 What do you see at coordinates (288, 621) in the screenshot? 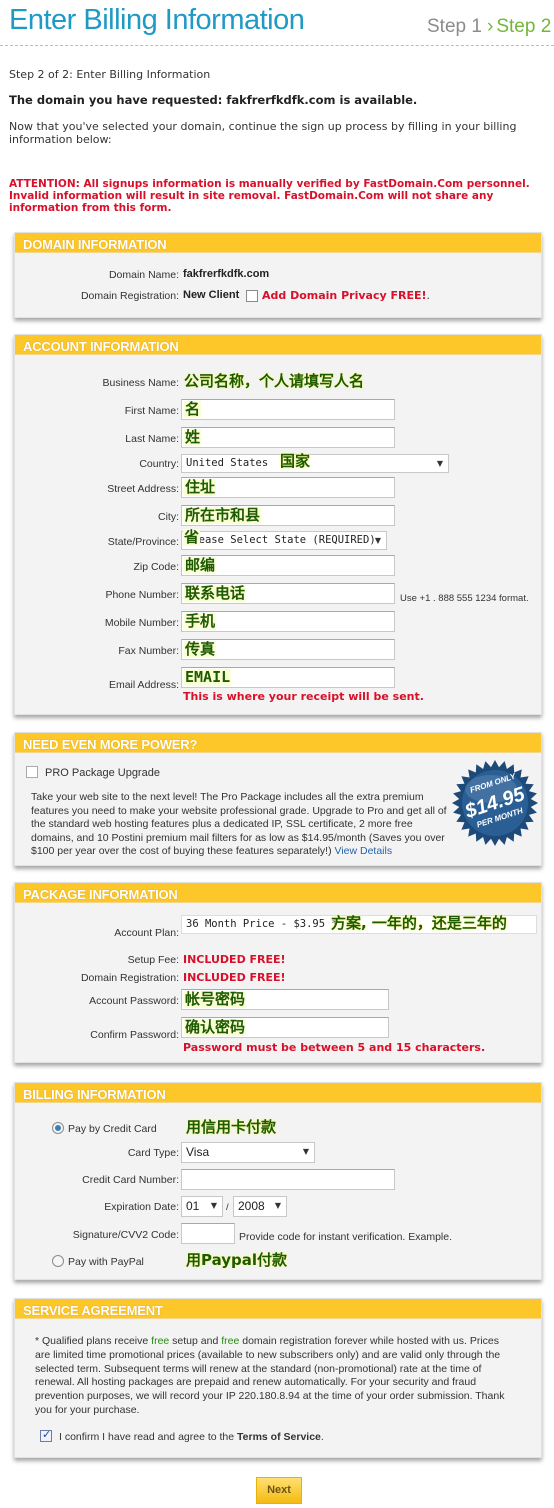
I see `mobile-input: 手机` at bounding box center [288, 621].